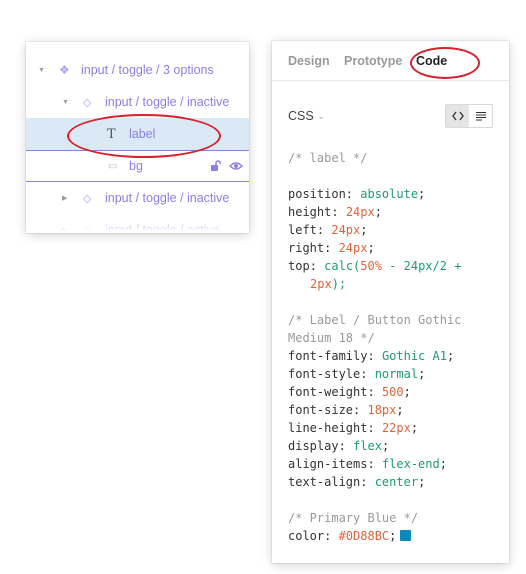 The height and width of the screenshot is (574, 526). Describe the element at coordinates (310, 212) in the screenshot. I see `code-prop: height` at that location.